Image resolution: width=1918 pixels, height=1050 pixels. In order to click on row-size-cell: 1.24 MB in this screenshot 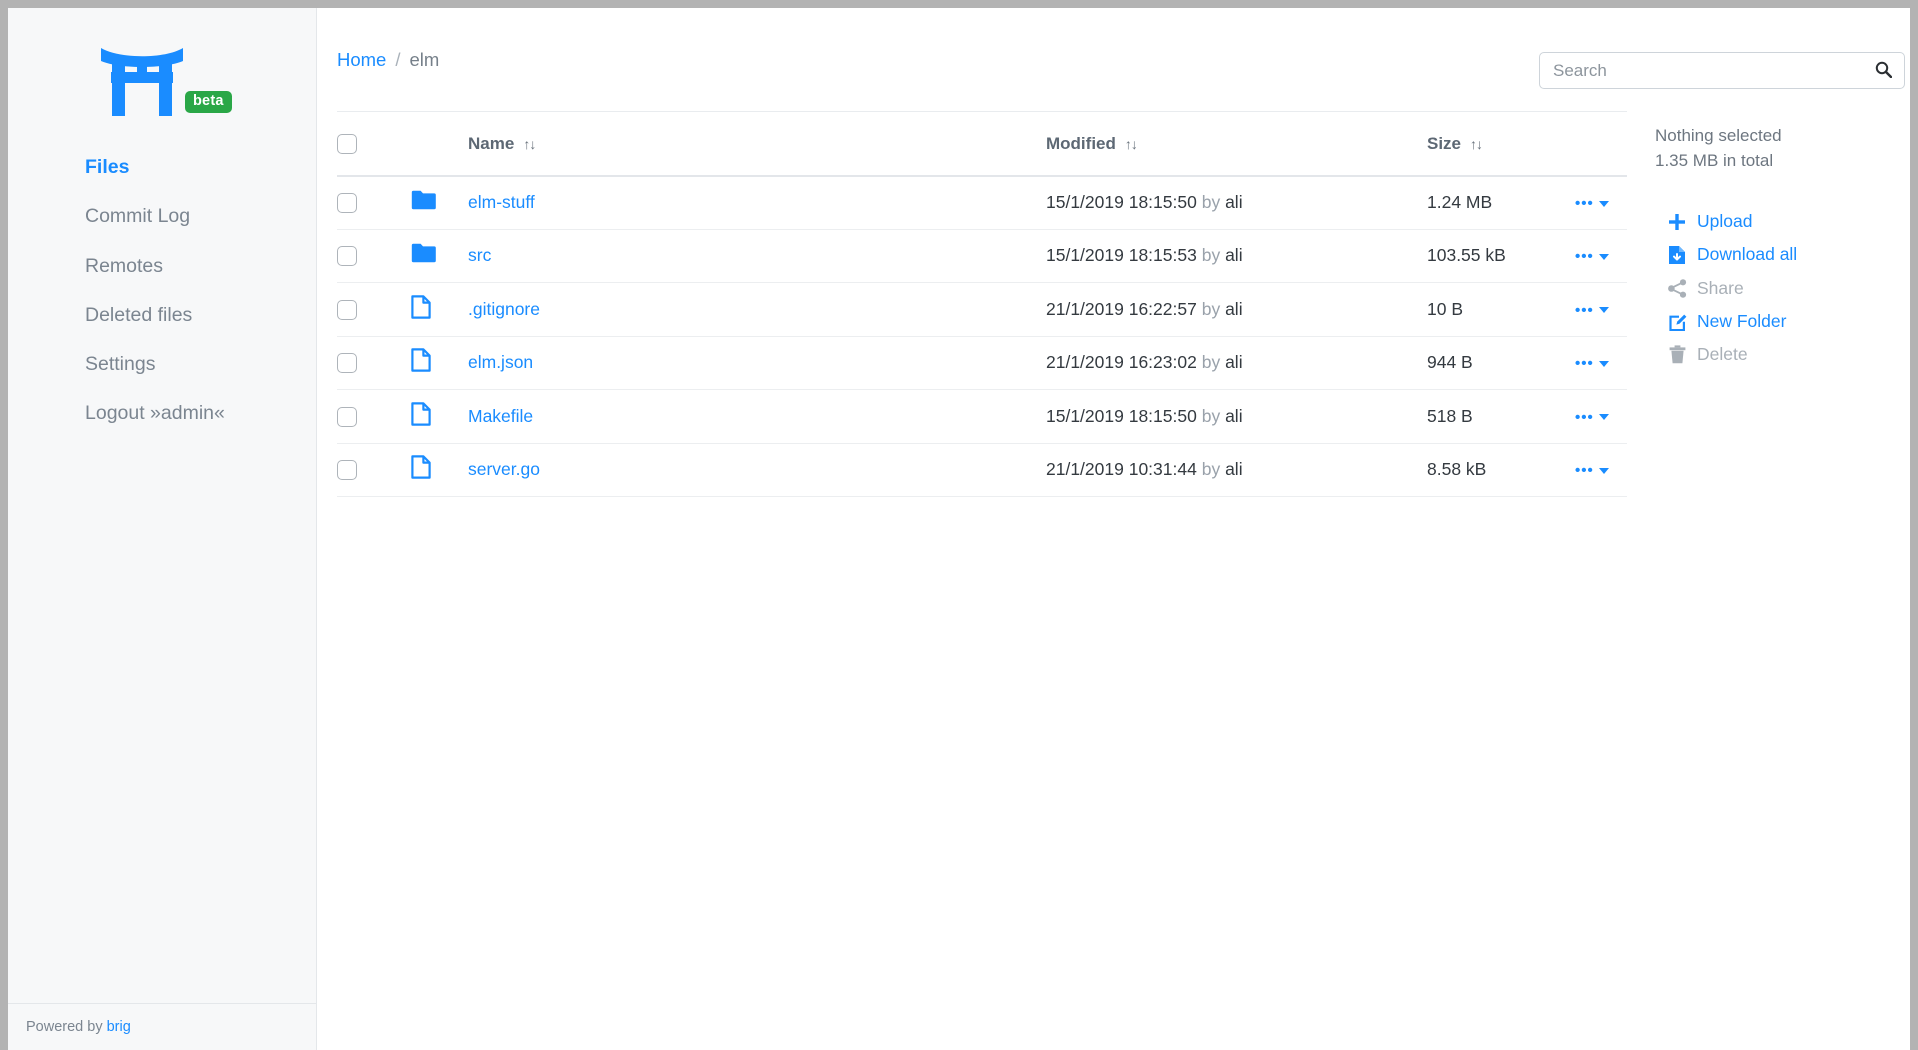, I will do `click(1501, 202)`.